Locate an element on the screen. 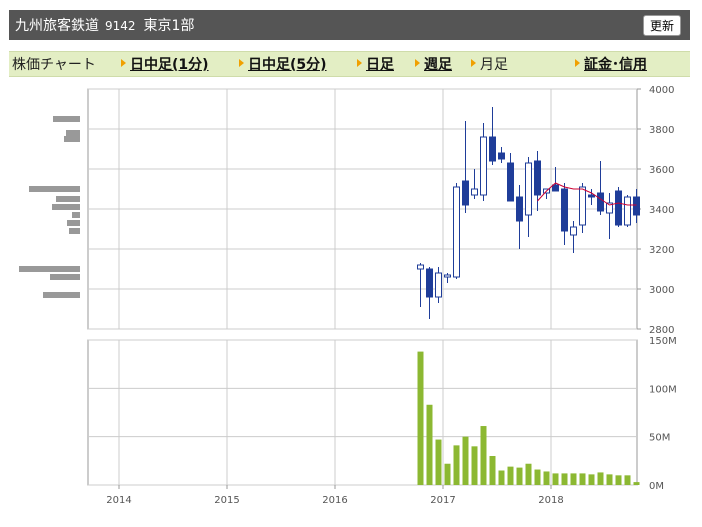 The height and width of the screenshot is (527, 702). price-tick-label: 4000 is located at coordinates (661, 90).